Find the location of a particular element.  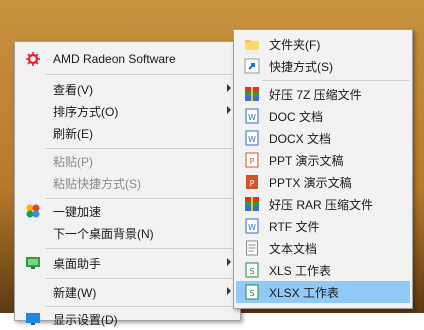

display-settings-icon is located at coordinates (33, 319).